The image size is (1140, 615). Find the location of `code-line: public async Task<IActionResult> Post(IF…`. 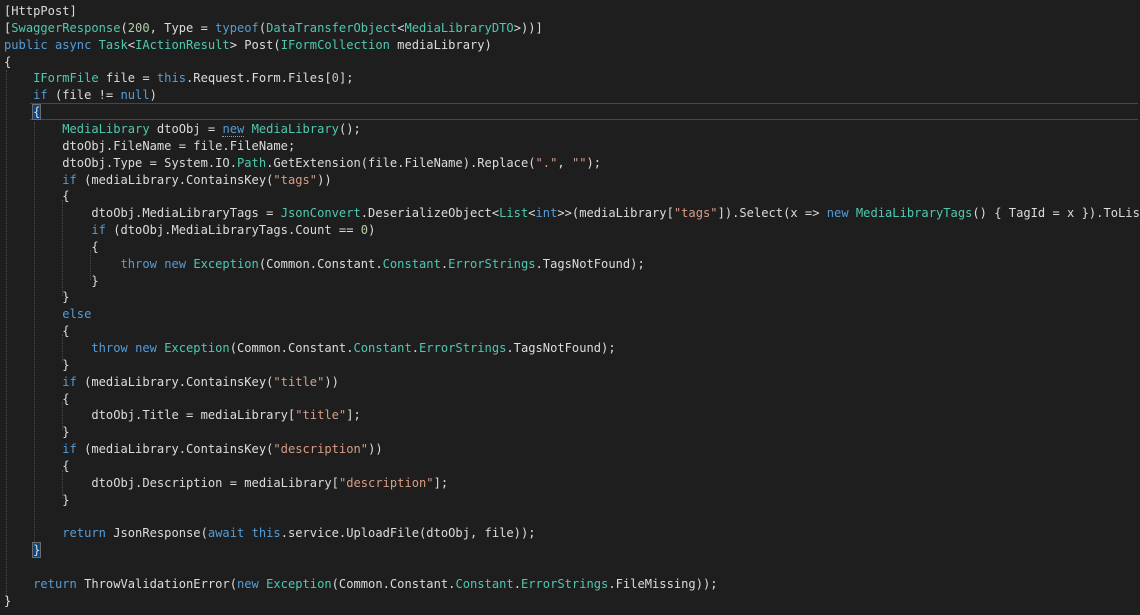

code-line: public async Task<IActionResult> Post(IF… is located at coordinates (248, 45).